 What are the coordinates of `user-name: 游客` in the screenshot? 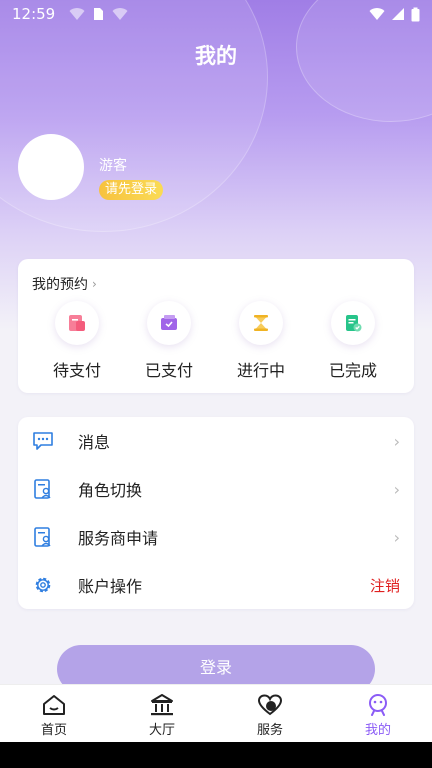 It's located at (113, 166).